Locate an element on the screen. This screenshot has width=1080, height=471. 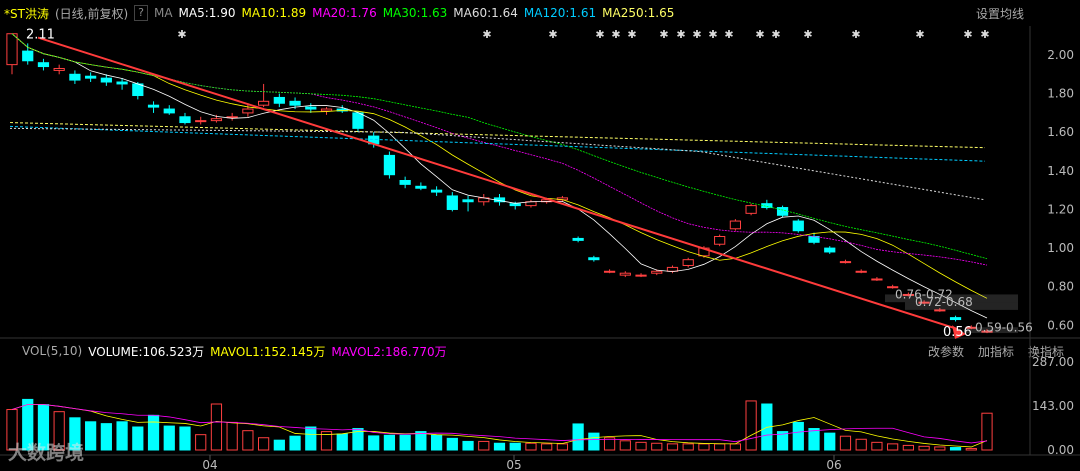
gap-label: 0.72-0.68 is located at coordinates (944, 302).